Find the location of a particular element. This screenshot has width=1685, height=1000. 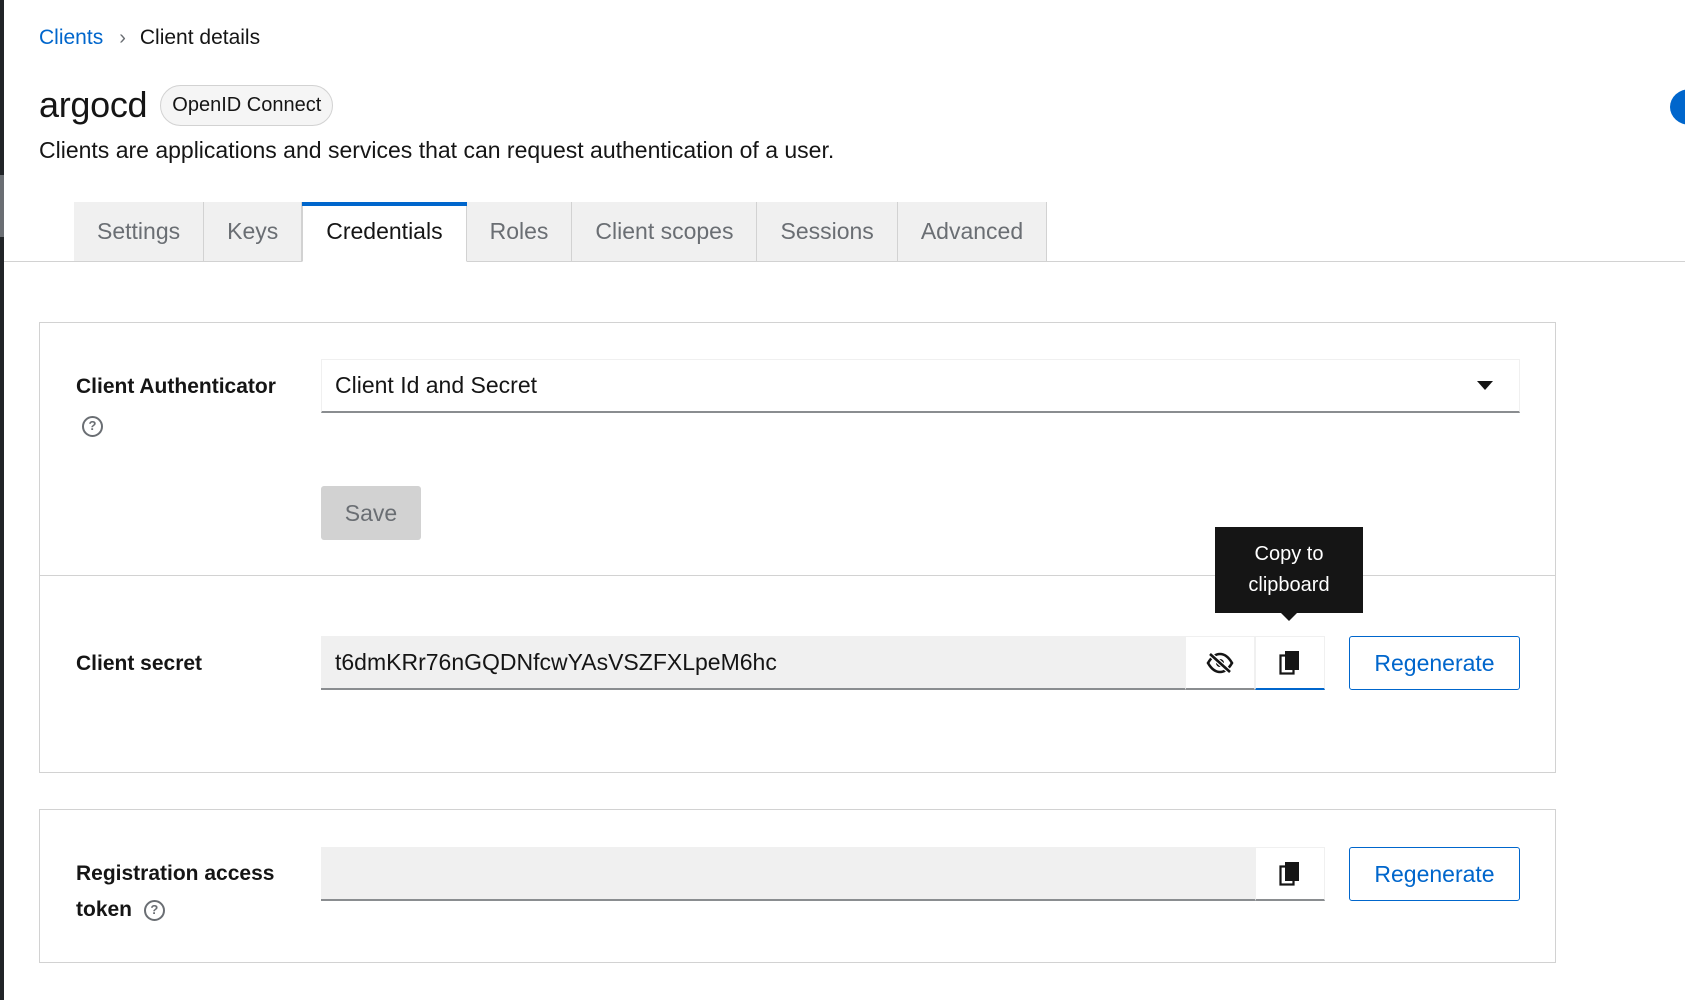

left-edge-bar is located at coordinates (2, 500).